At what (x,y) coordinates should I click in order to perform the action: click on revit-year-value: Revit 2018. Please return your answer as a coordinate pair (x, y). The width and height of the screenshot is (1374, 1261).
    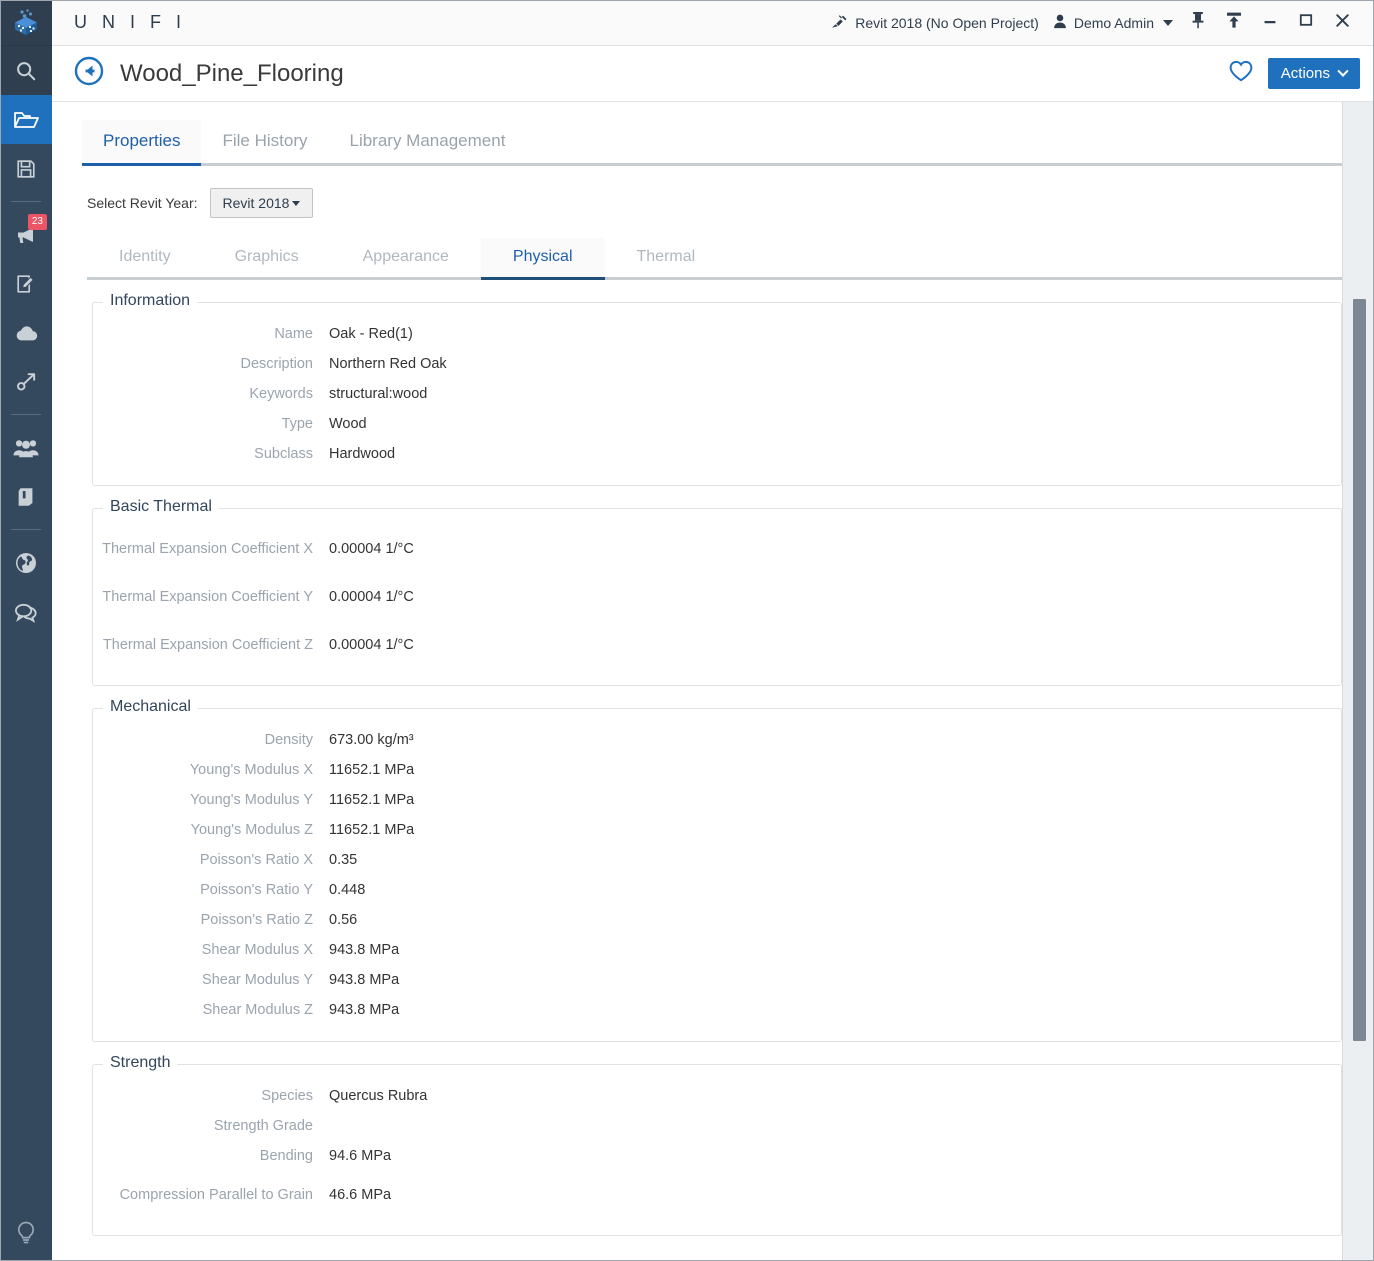
    Looking at the image, I should click on (256, 203).